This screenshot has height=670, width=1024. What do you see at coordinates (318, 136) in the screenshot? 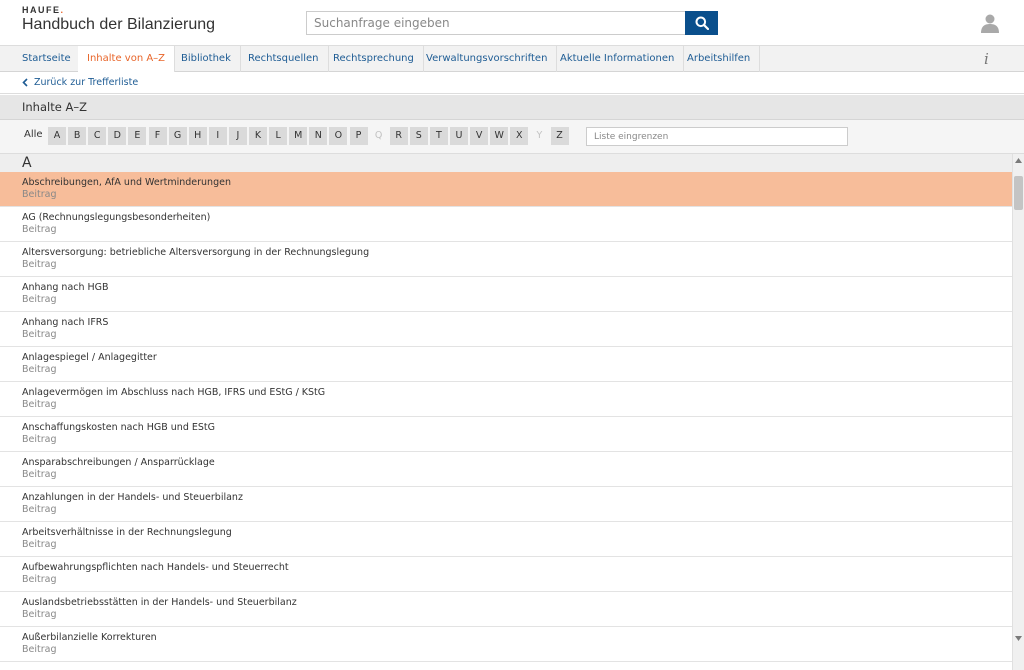
I see `alphabet-letter-n: N` at bounding box center [318, 136].